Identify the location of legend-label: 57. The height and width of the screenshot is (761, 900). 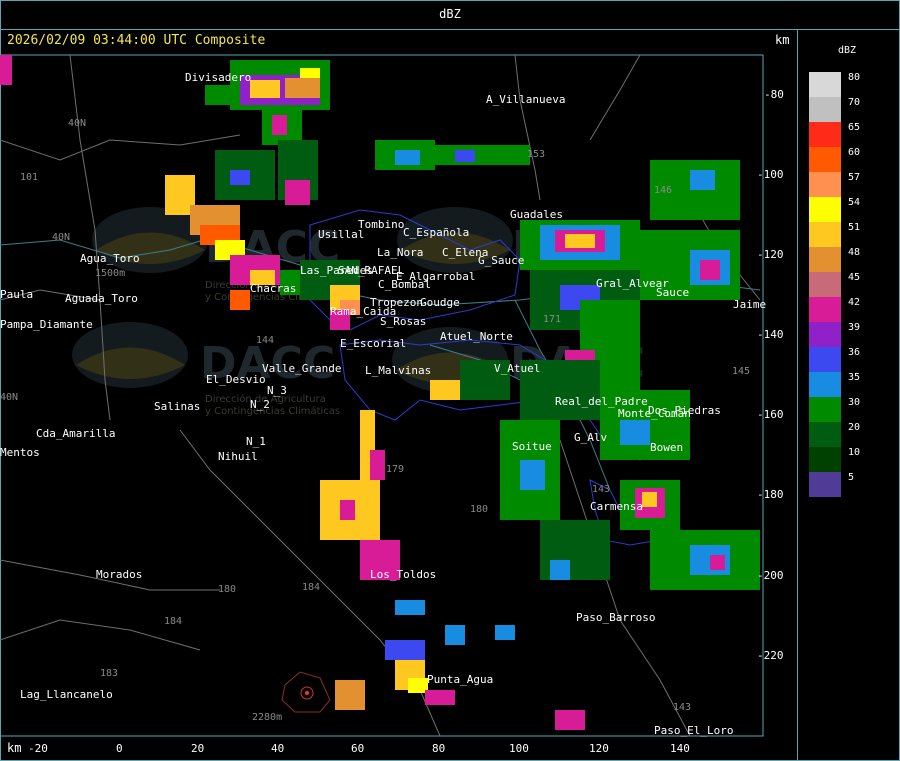
(854, 177).